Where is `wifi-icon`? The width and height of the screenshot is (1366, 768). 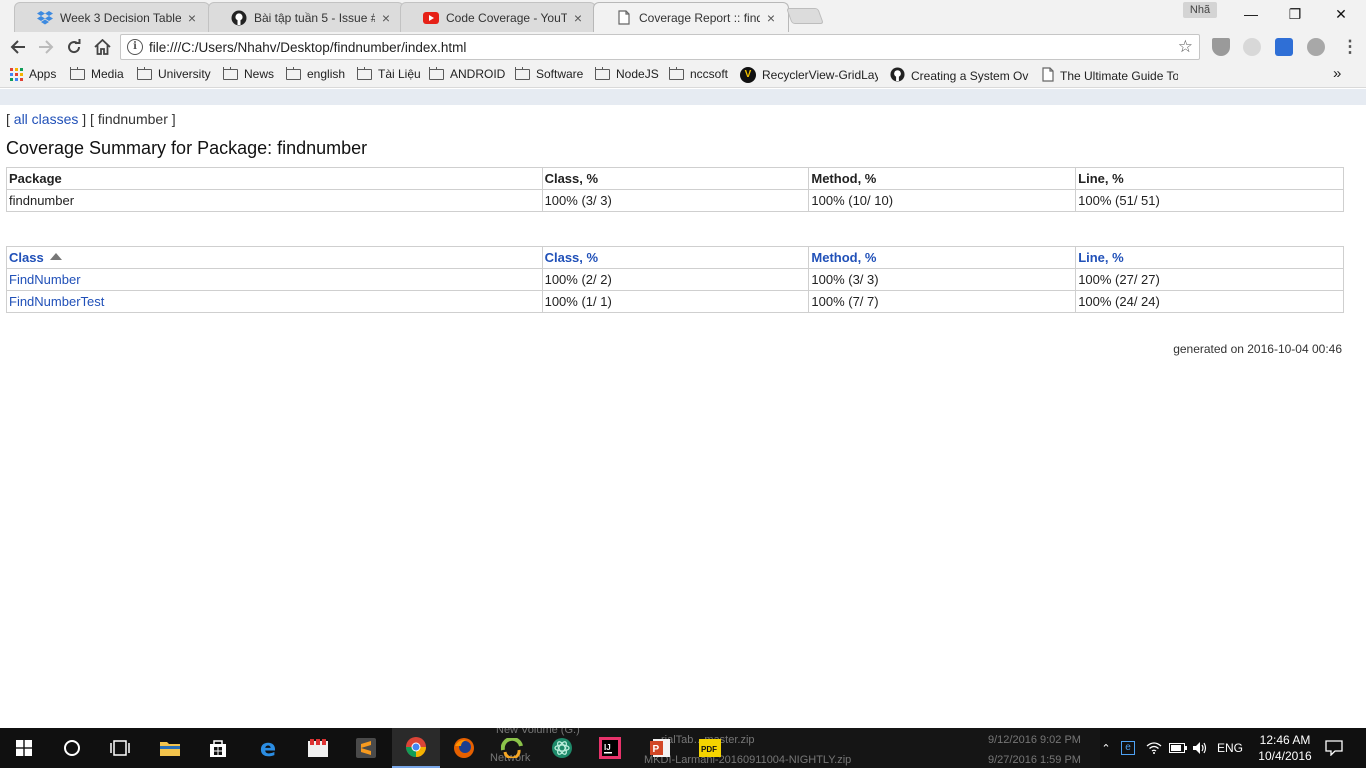
wifi-icon is located at coordinates (1154, 748).